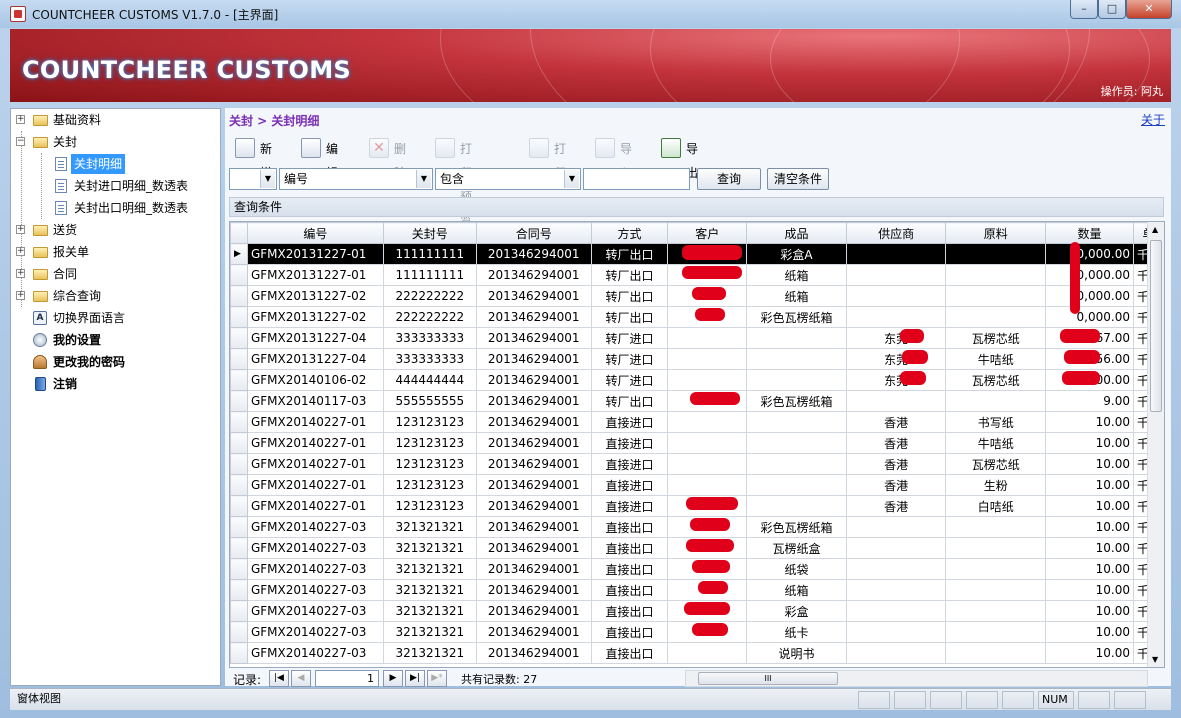 This screenshot has height=718, width=1181. What do you see at coordinates (429, 296) in the screenshot?
I see `table-cell: 222222222` at bounding box center [429, 296].